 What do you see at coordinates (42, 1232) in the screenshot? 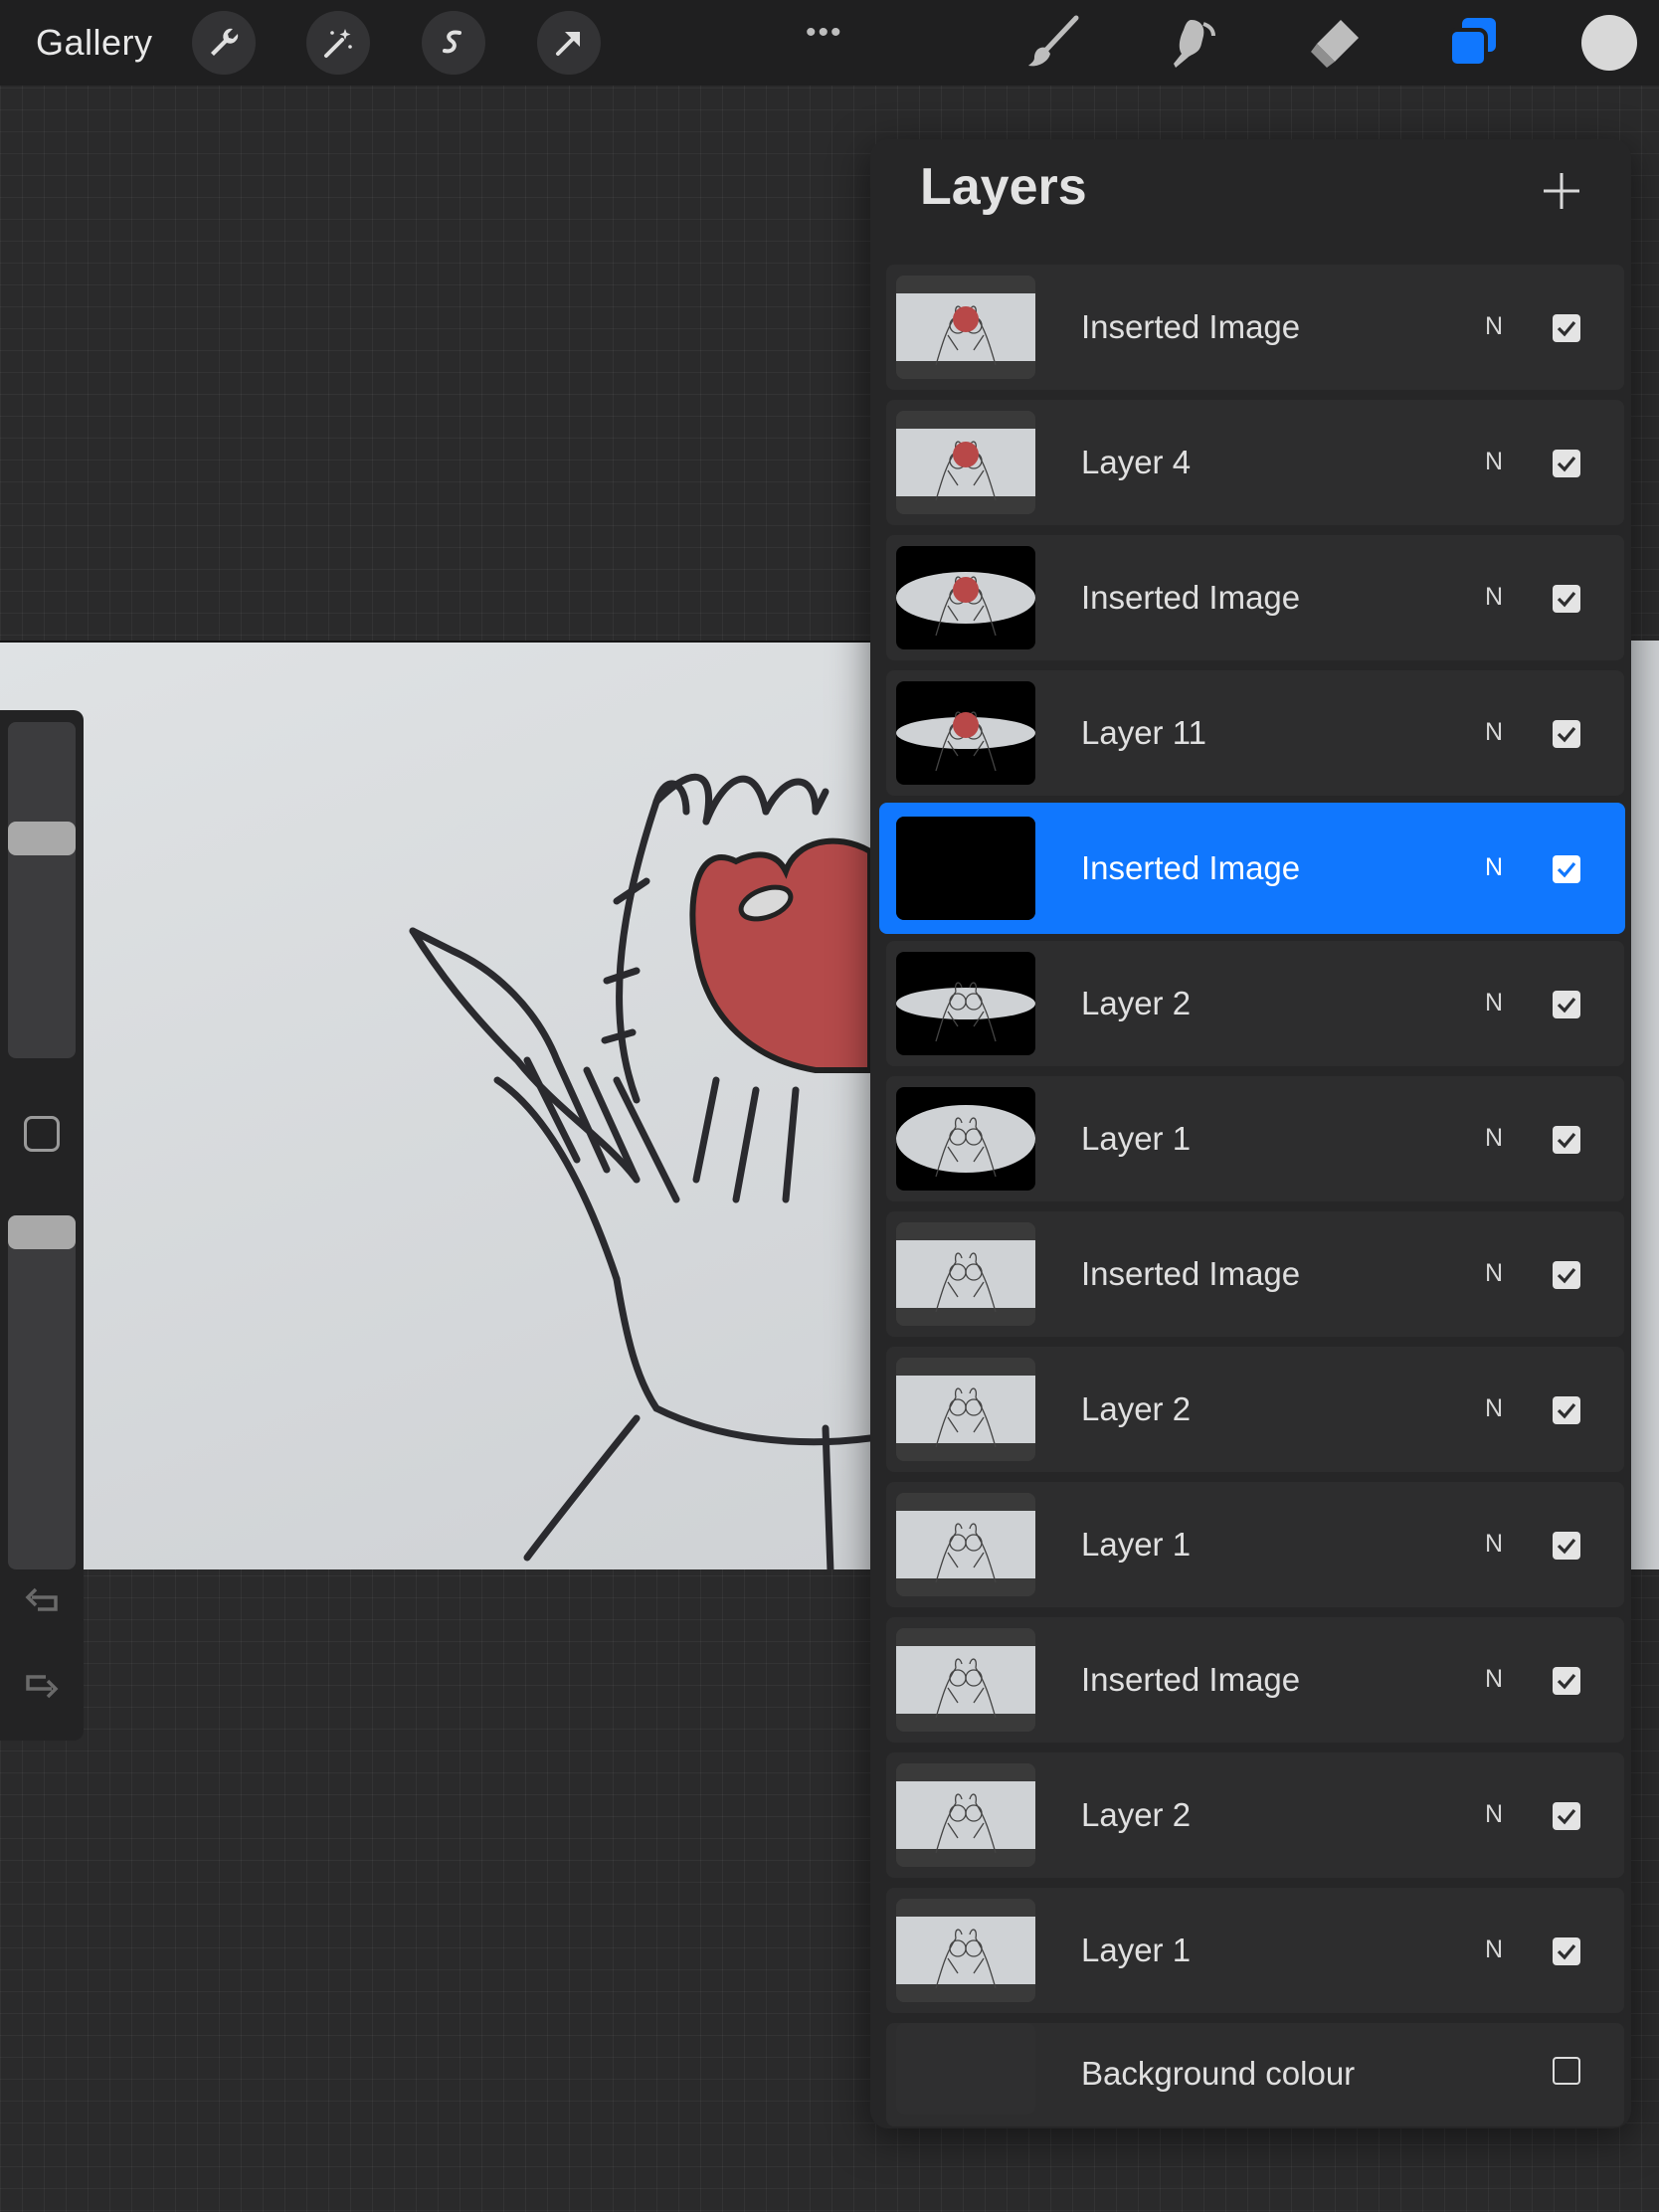
I see `opacity-thumb` at bounding box center [42, 1232].